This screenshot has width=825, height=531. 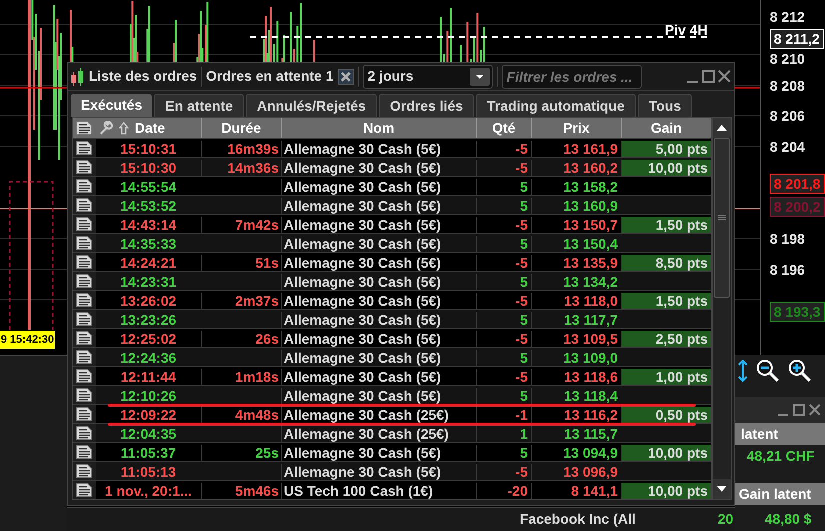 I want to click on table-row: 11:05:37 25s Allemagne 30 Cash (5€) 5 13 094,9 10,00 pts, so click(x=392, y=451).